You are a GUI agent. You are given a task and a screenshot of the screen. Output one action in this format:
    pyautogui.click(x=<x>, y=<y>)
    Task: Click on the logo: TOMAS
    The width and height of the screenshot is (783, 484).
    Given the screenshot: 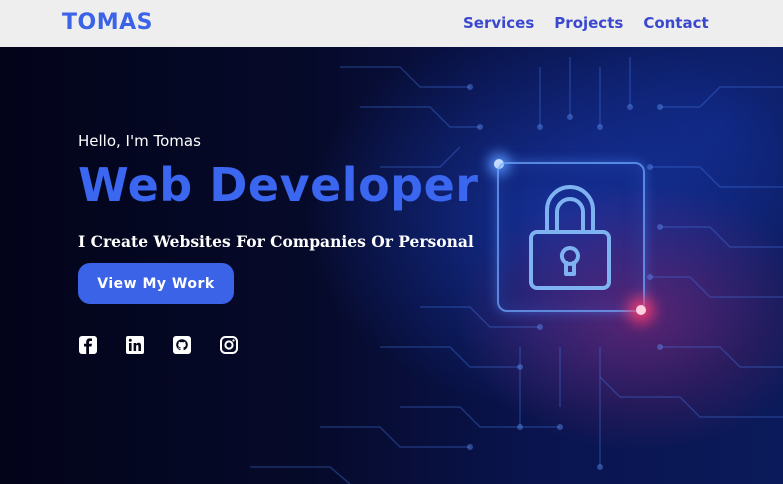 What is the action you would take?
    pyautogui.click(x=107, y=22)
    